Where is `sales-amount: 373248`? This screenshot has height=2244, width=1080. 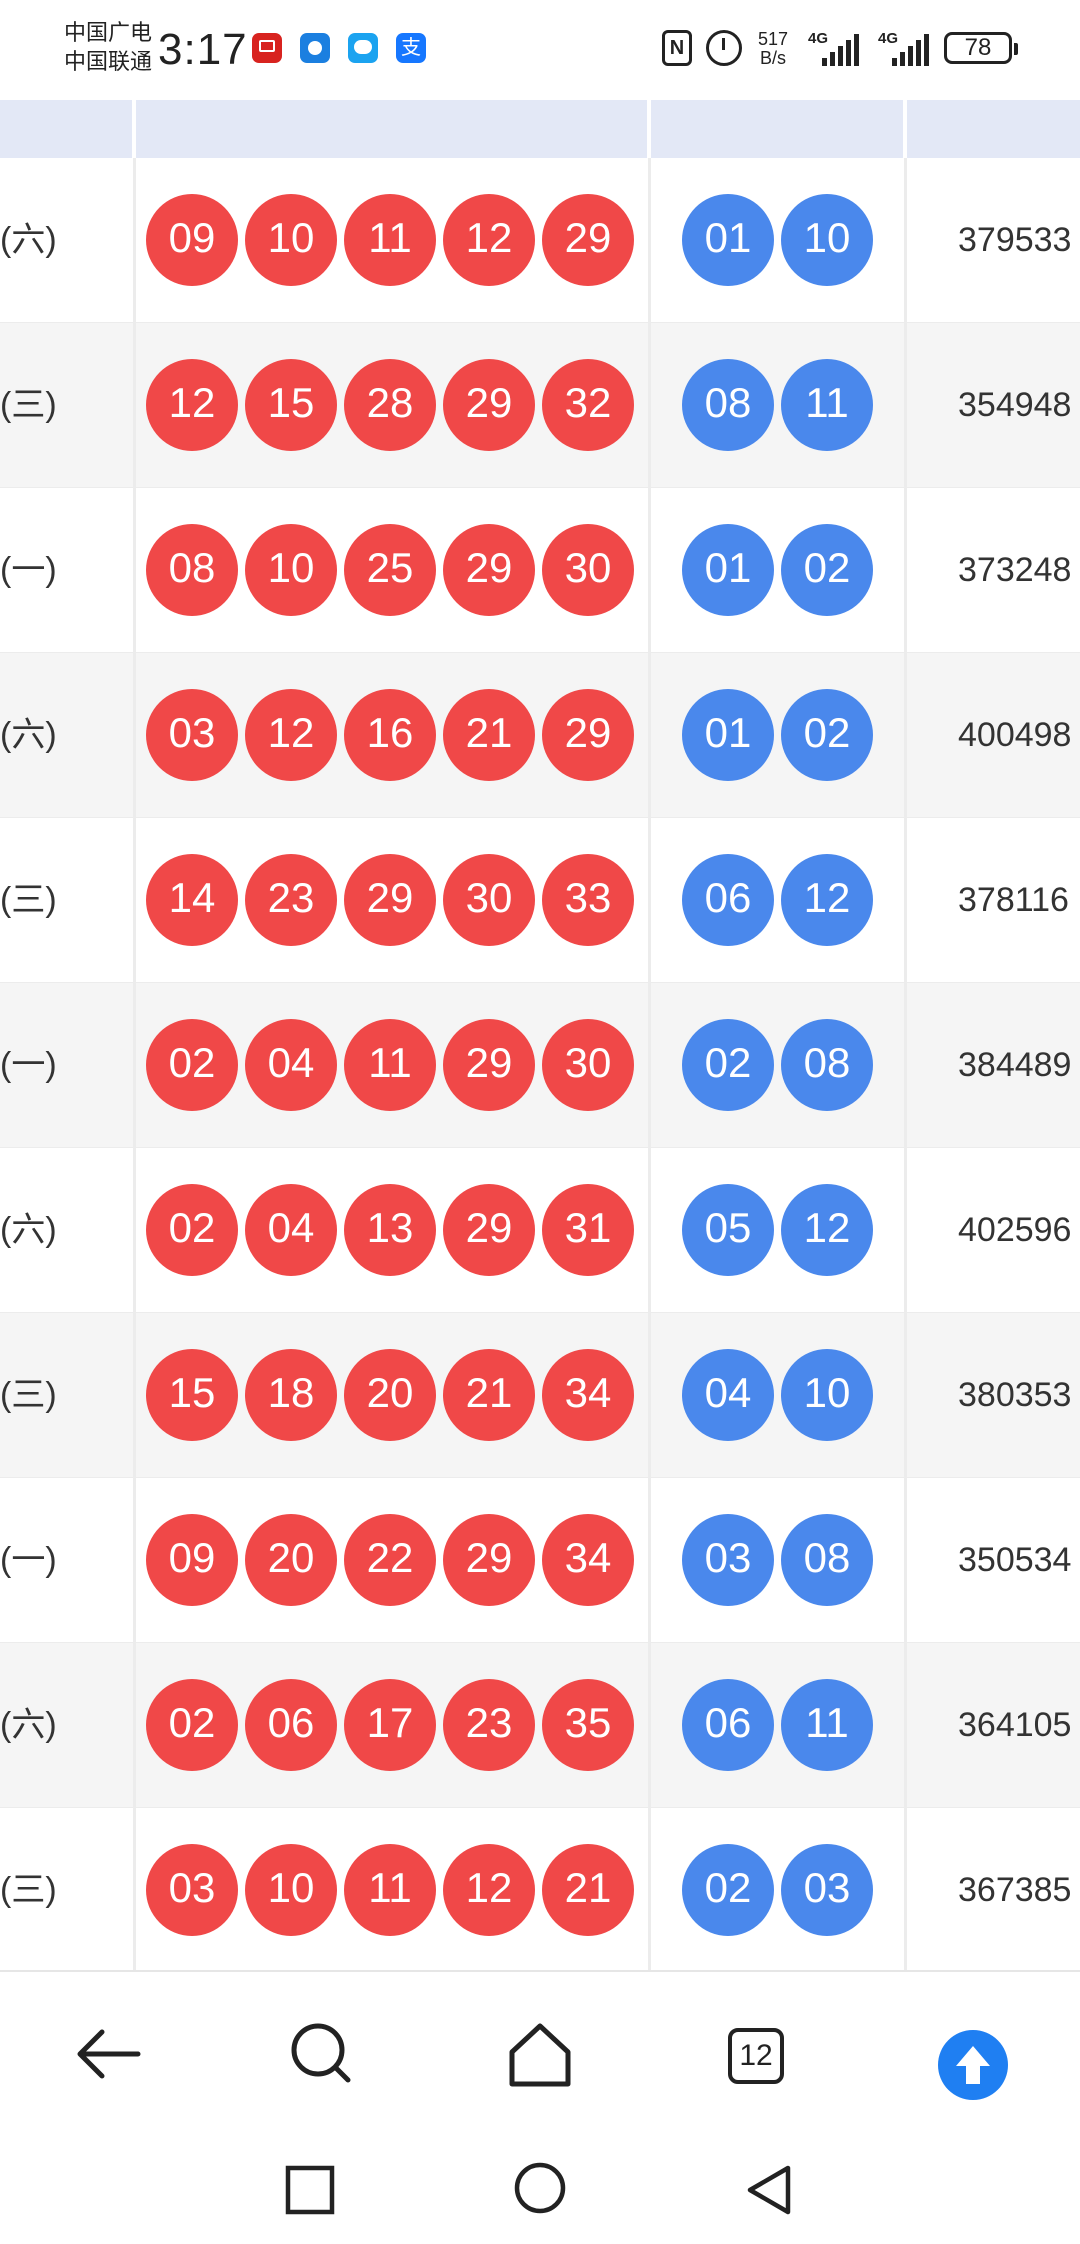
sales-amount: 373248 is located at coordinates (1015, 570).